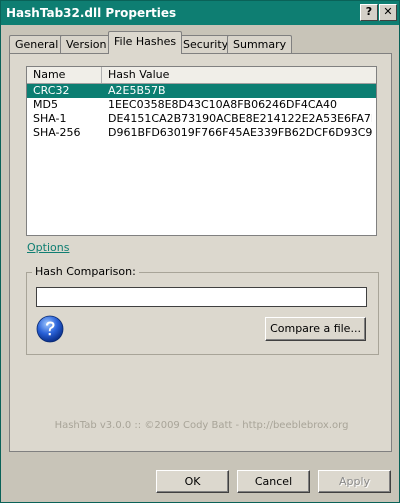  I want to click on tab-version: Version, so click(86, 44).